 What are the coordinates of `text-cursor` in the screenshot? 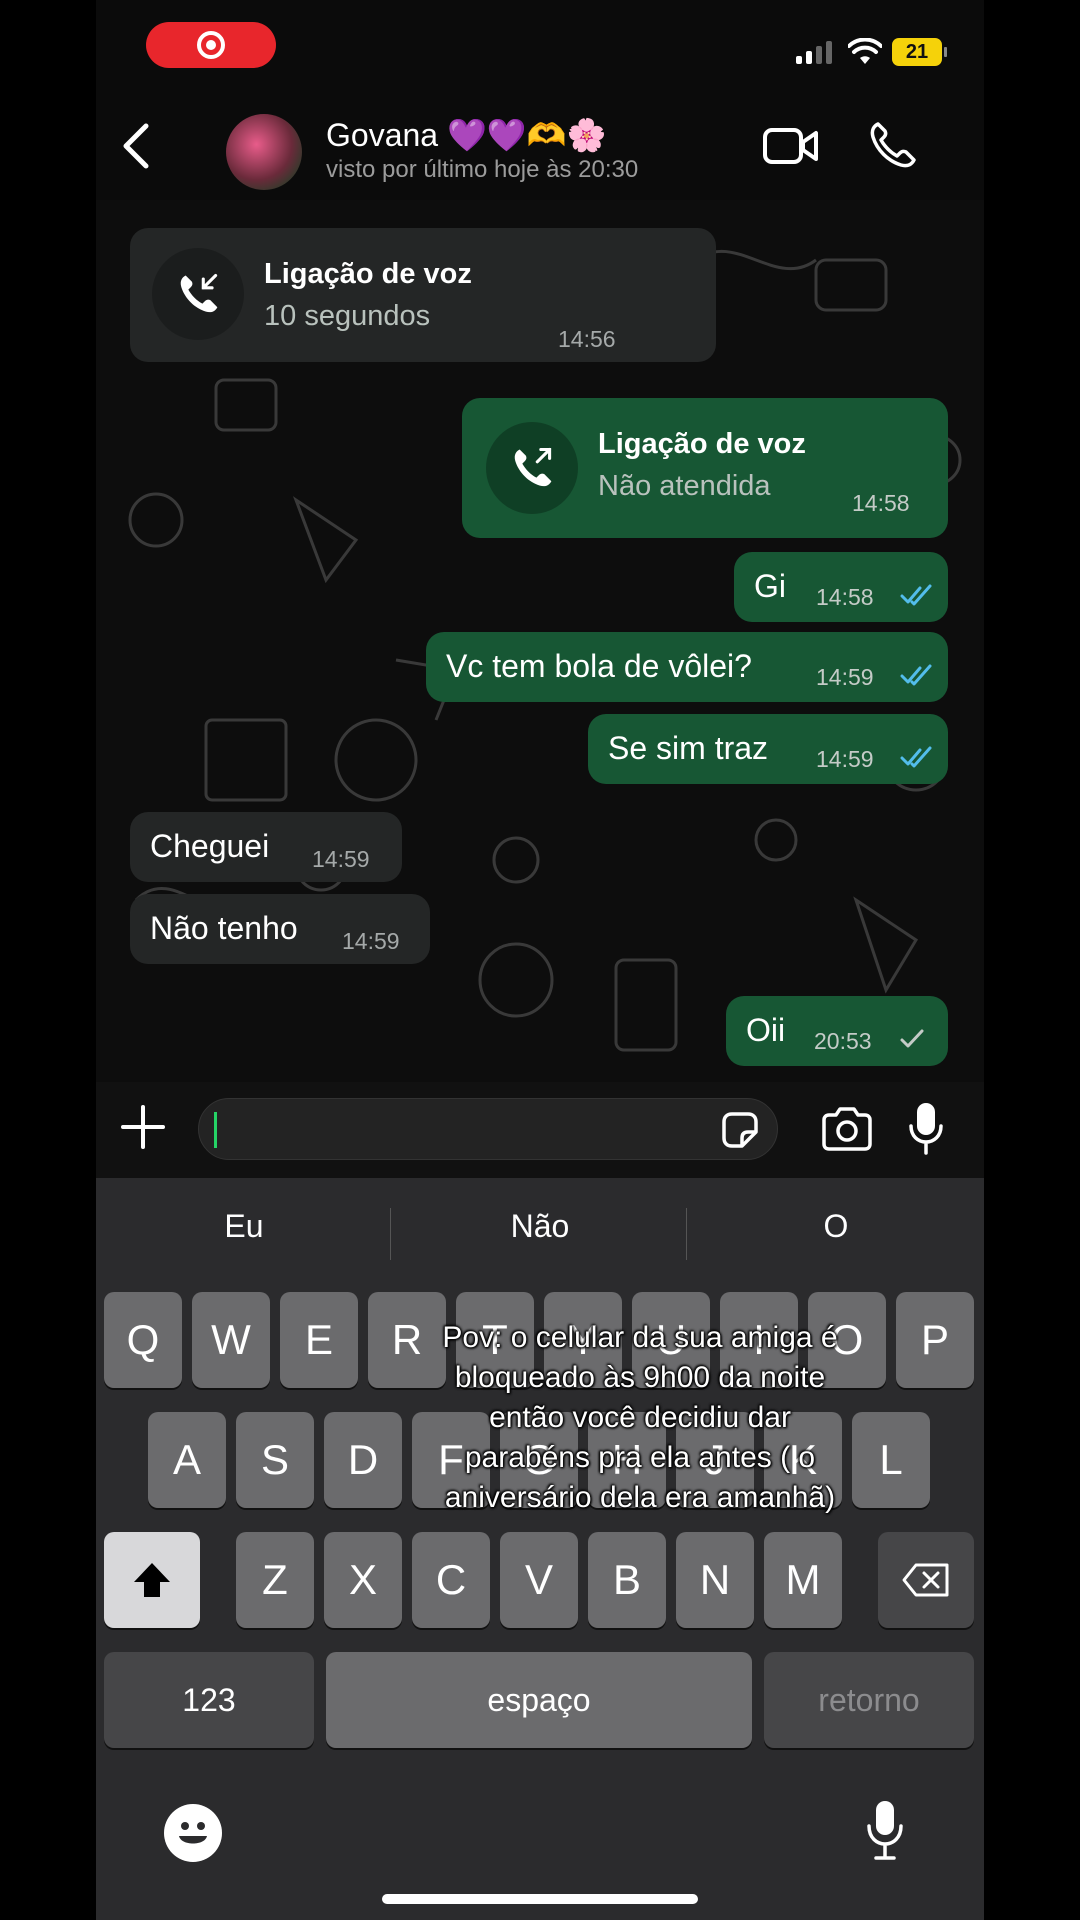 It's located at (215, 1130).